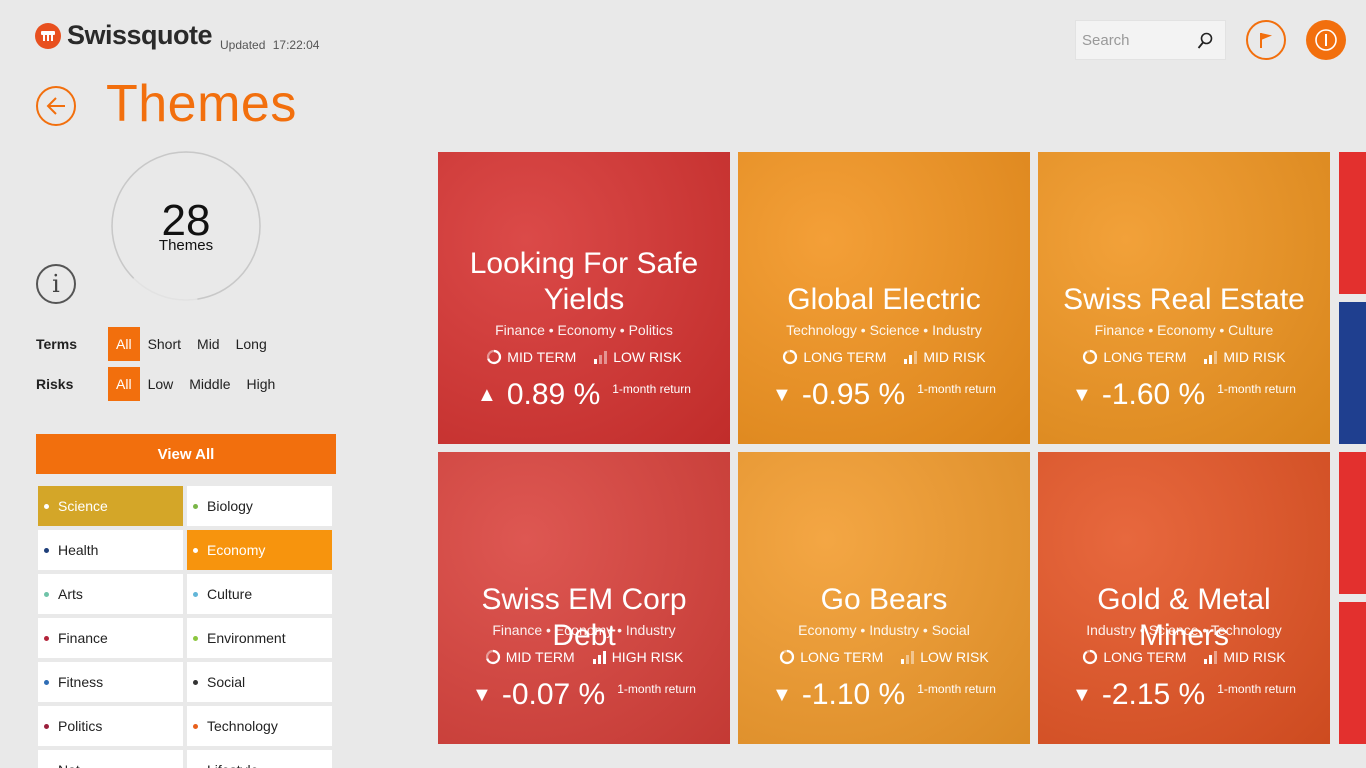 The image size is (1366, 768). What do you see at coordinates (1266, 40) in the screenshot?
I see `flag-button` at bounding box center [1266, 40].